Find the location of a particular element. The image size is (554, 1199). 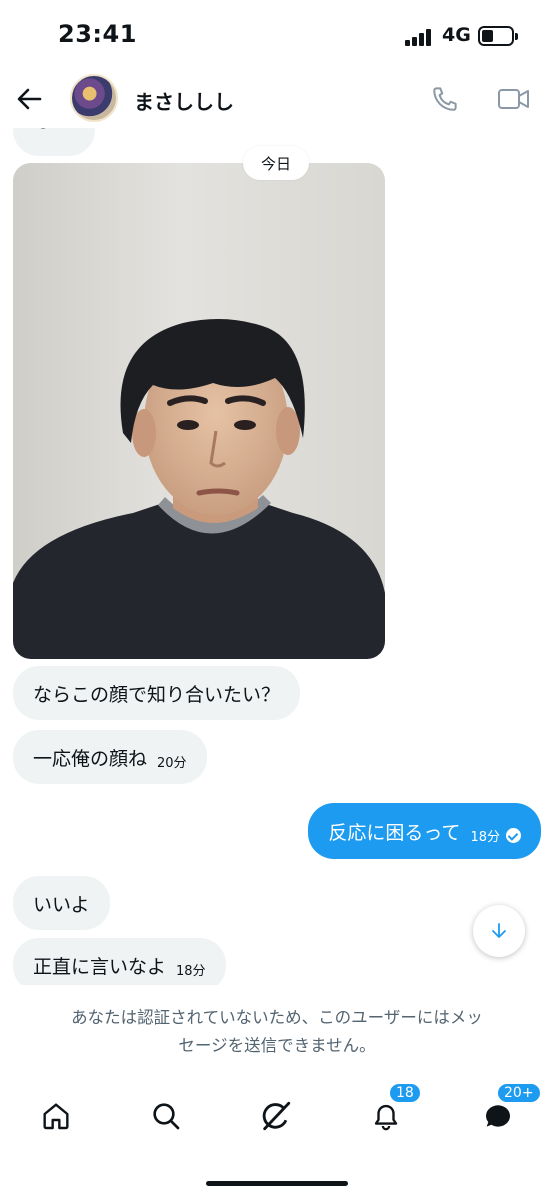

nav-grok is located at coordinates (276, 1116).